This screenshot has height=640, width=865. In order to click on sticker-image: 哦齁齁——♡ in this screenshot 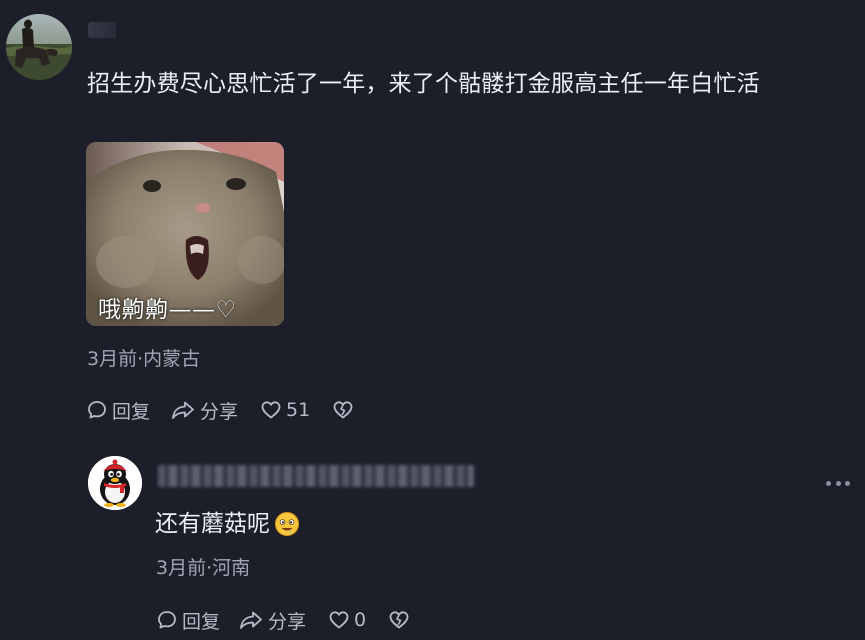, I will do `click(185, 234)`.